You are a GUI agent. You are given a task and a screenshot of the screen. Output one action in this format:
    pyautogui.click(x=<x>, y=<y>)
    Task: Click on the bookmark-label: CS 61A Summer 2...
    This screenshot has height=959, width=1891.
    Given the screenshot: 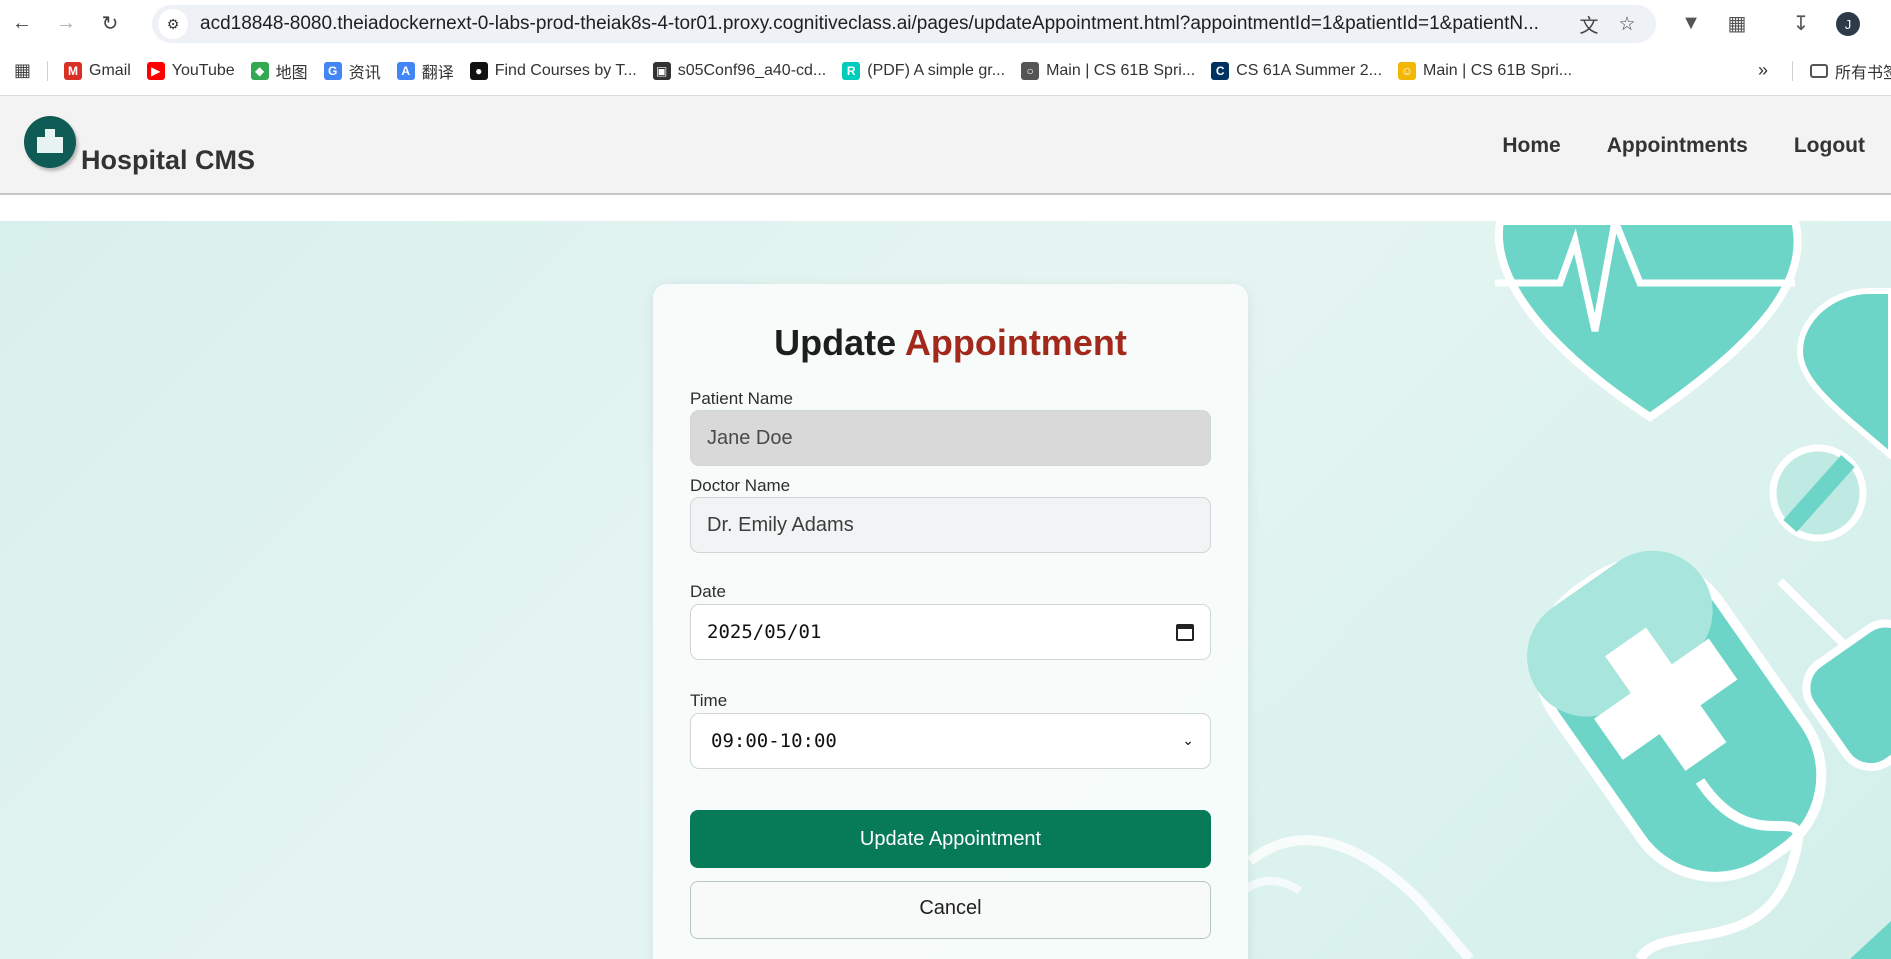 What is the action you would take?
    pyautogui.click(x=1309, y=70)
    